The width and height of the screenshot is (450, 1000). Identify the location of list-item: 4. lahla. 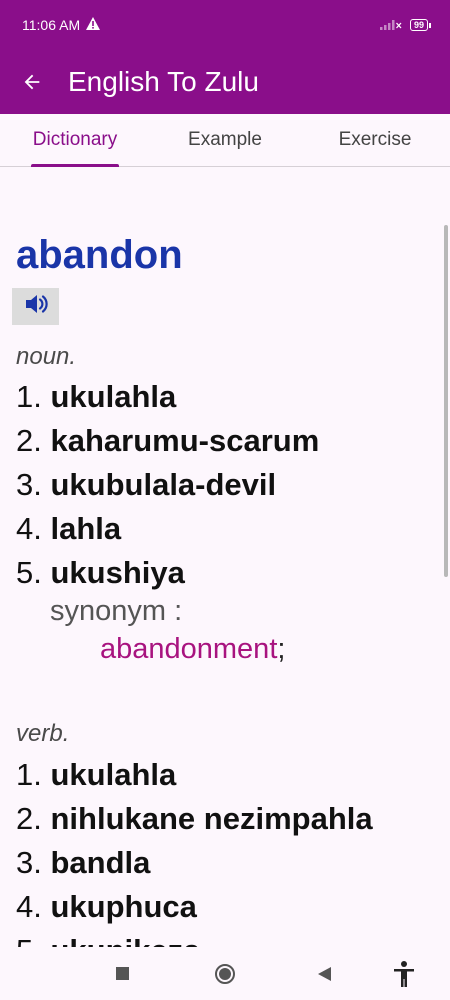
(68, 529).